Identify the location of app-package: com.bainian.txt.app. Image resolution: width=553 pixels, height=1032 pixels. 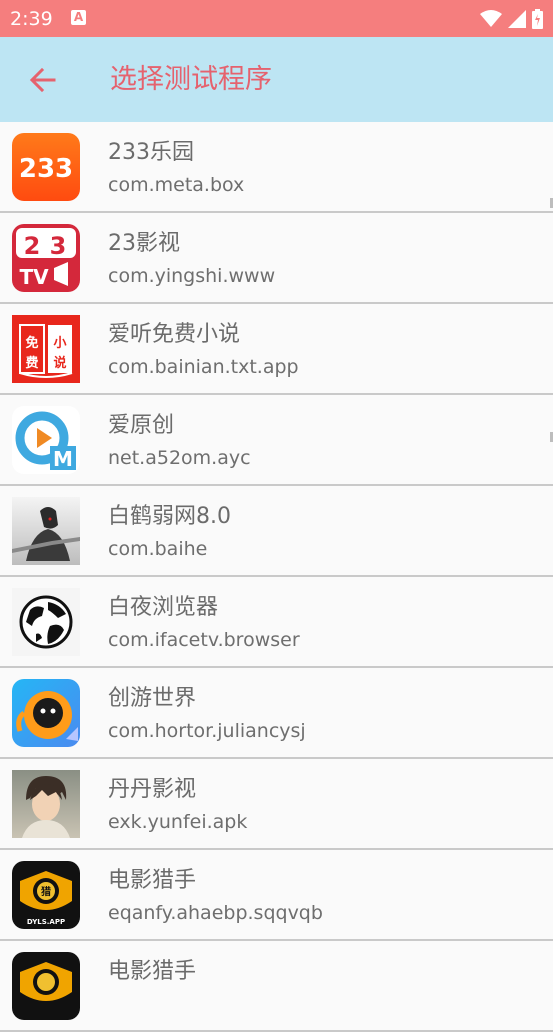
(203, 367).